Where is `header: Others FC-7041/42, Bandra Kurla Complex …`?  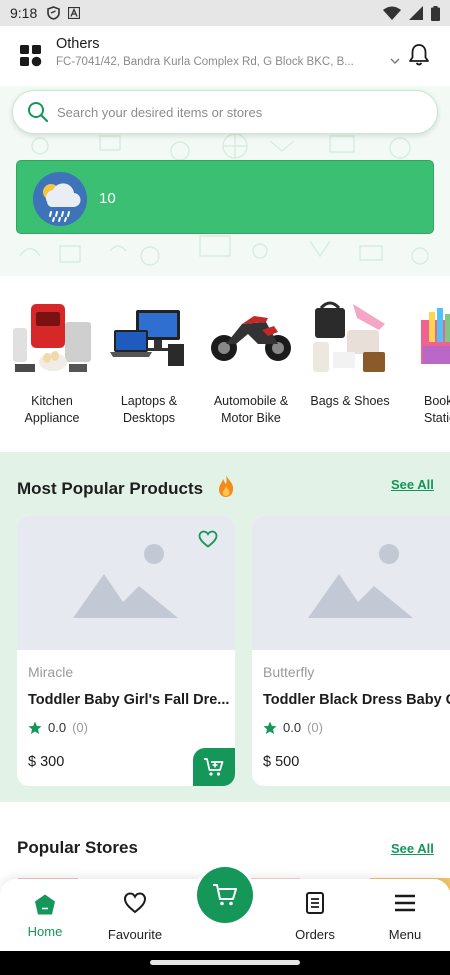
header: Others FC-7041/42, Bandra Kurla Complex … is located at coordinates (225, 56).